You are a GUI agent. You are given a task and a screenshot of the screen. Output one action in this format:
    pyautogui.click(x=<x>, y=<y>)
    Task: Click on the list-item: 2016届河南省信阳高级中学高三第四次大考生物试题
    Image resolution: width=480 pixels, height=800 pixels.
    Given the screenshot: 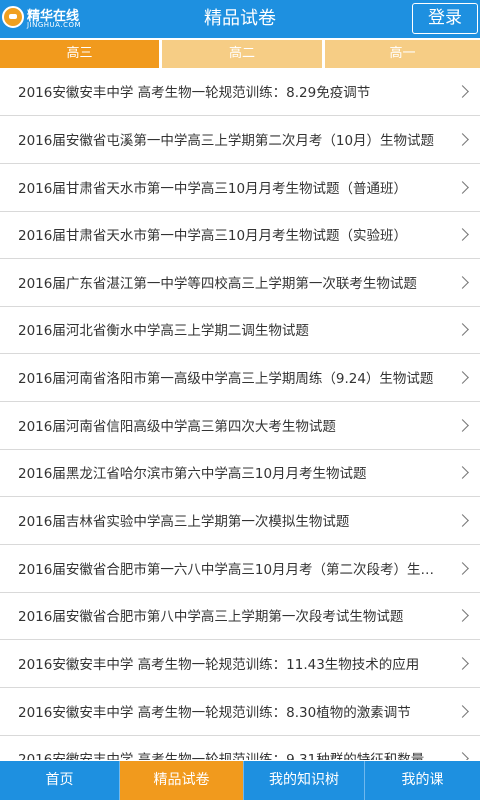 What is the action you would take?
    pyautogui.click(x=240, y=427)
    